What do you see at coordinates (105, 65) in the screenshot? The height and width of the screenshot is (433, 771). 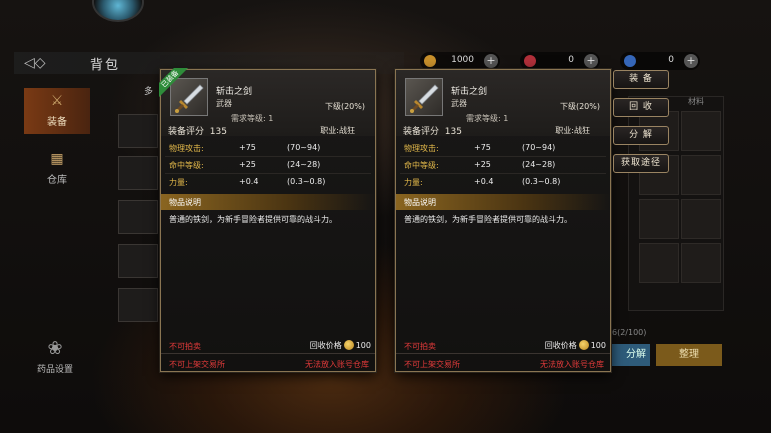 I see `page-title: 背包` at bounding box center [105, 65].